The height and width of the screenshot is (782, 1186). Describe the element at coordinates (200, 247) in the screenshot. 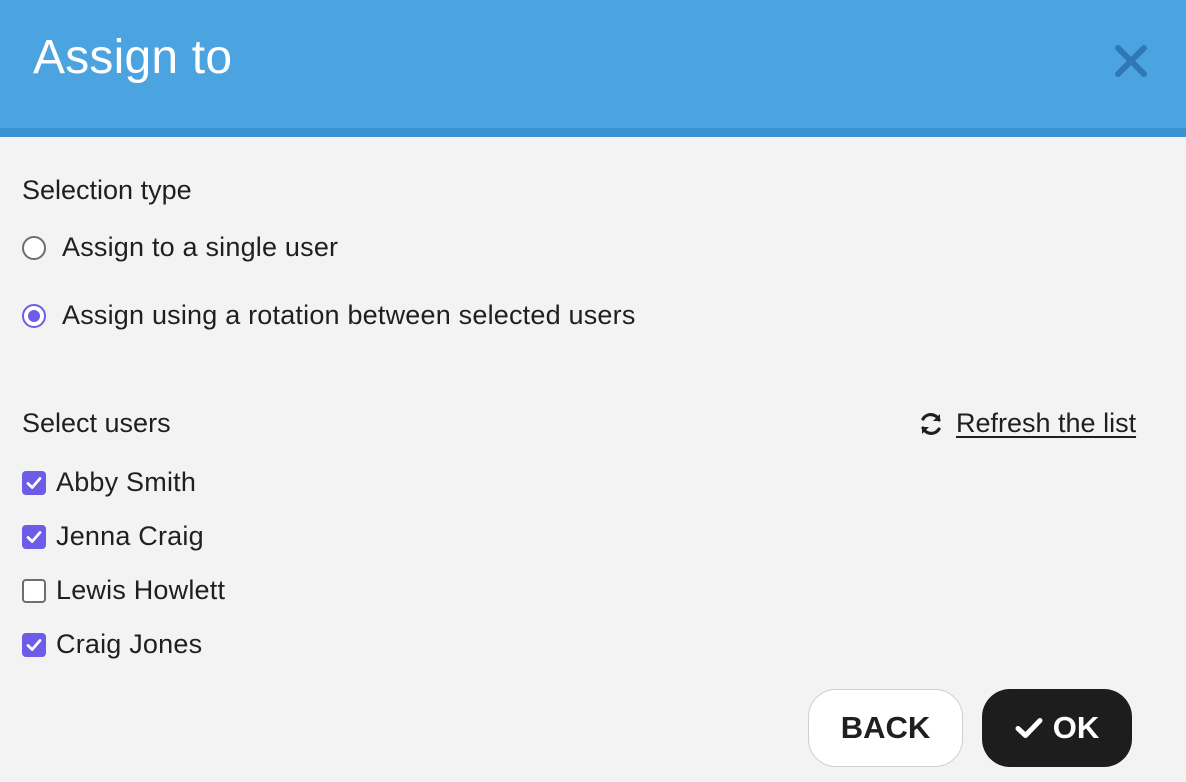

I see `radio-label: Assign to a single user` at that location.